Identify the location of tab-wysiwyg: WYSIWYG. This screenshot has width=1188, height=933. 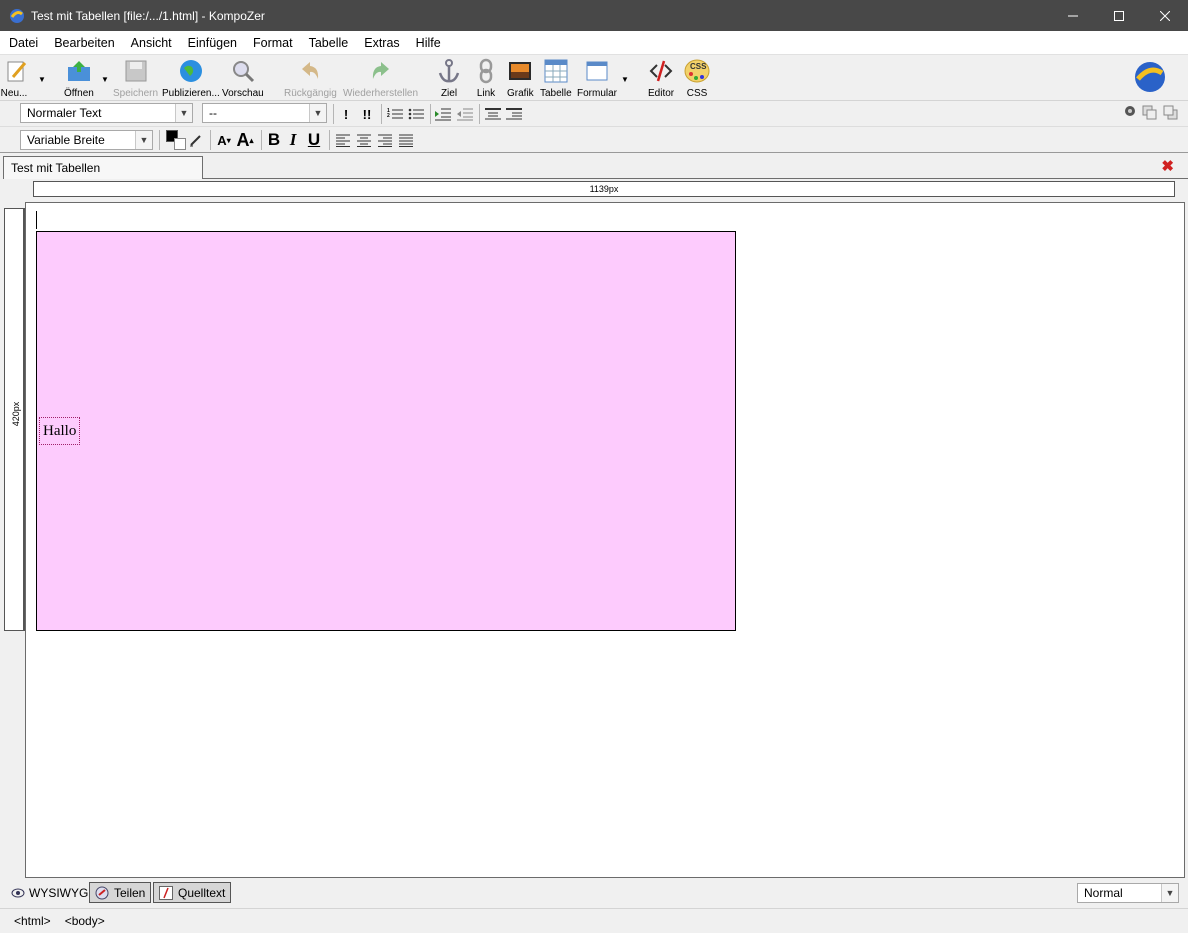
(50, 892).